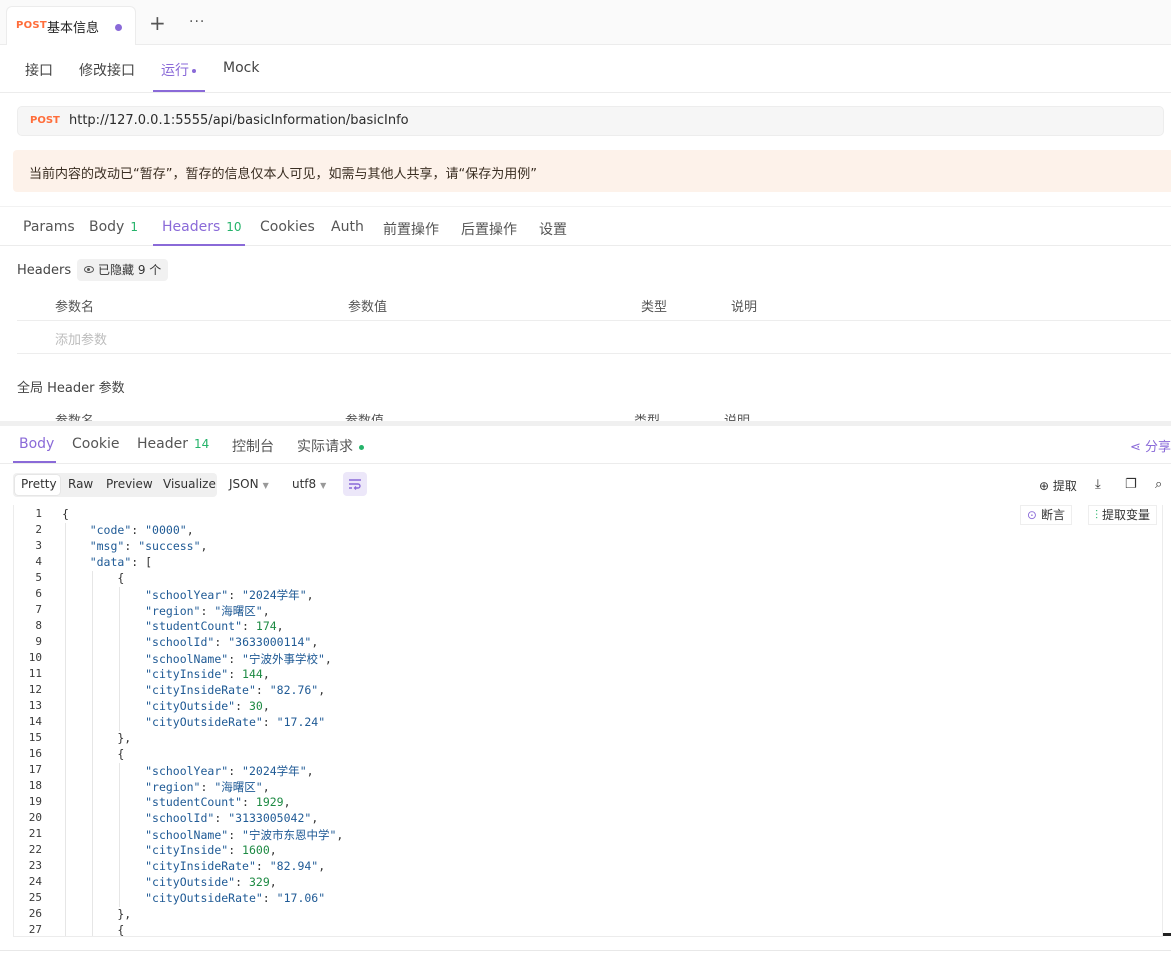 The image size is (1171, 958). What do you see at coordinates (32, 25) in the screenshot?
I see `tab-method-badge: POST` at bounding box center [32, 25].